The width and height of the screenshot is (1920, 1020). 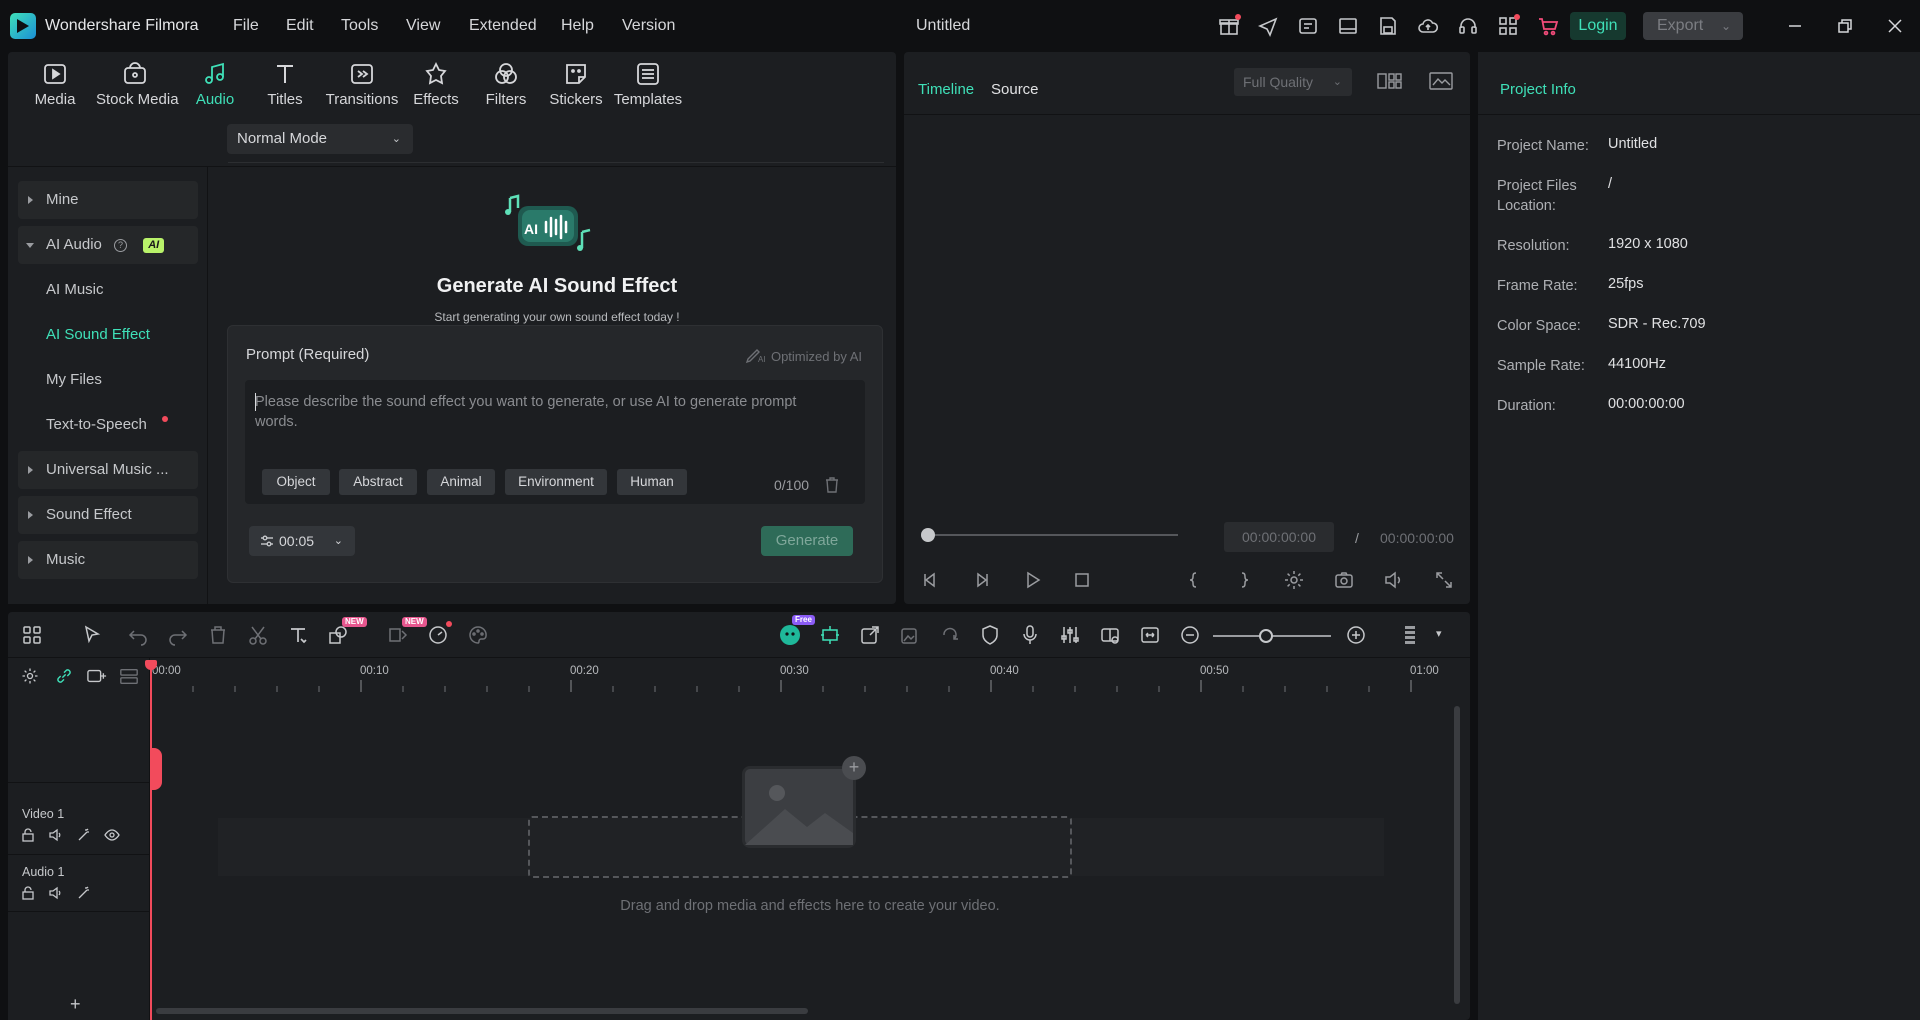 What do you see at coordinates (648, 88) in the screenshot?
I see `tab-templates: Templates` at bounding box center [648, 88].